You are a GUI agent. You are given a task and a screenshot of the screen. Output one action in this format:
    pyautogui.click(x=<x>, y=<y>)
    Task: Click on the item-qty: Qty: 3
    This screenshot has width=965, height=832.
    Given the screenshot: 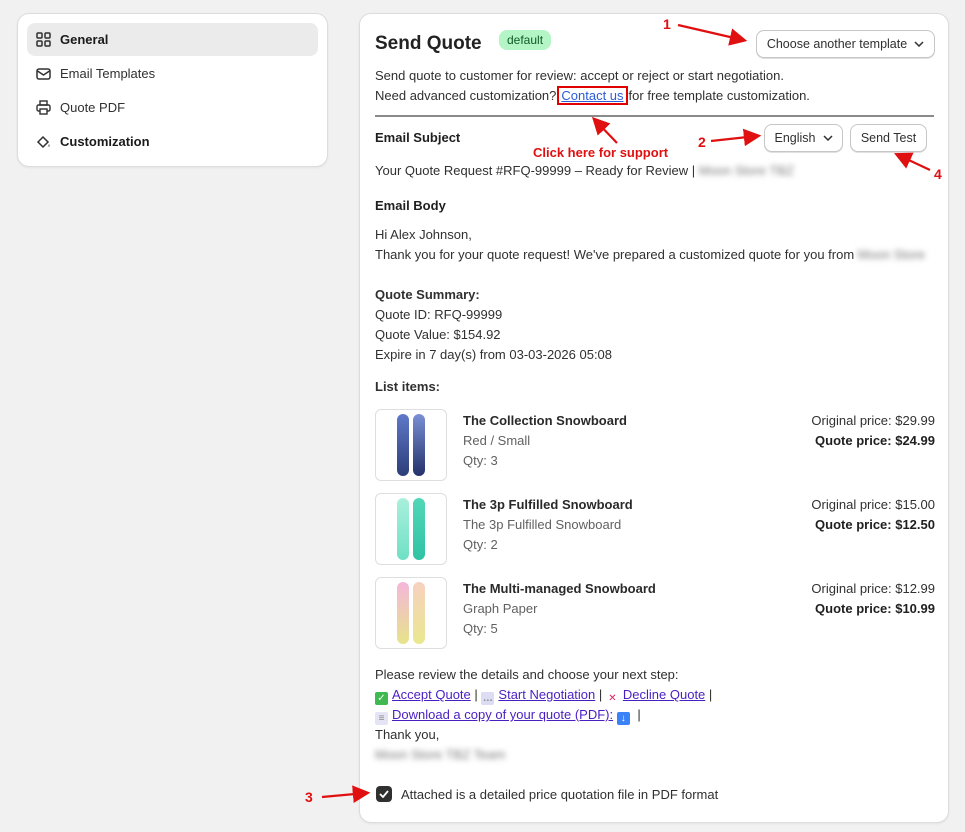 What is the action you would take?
    pyautogui.click(x=480, y=460)
    